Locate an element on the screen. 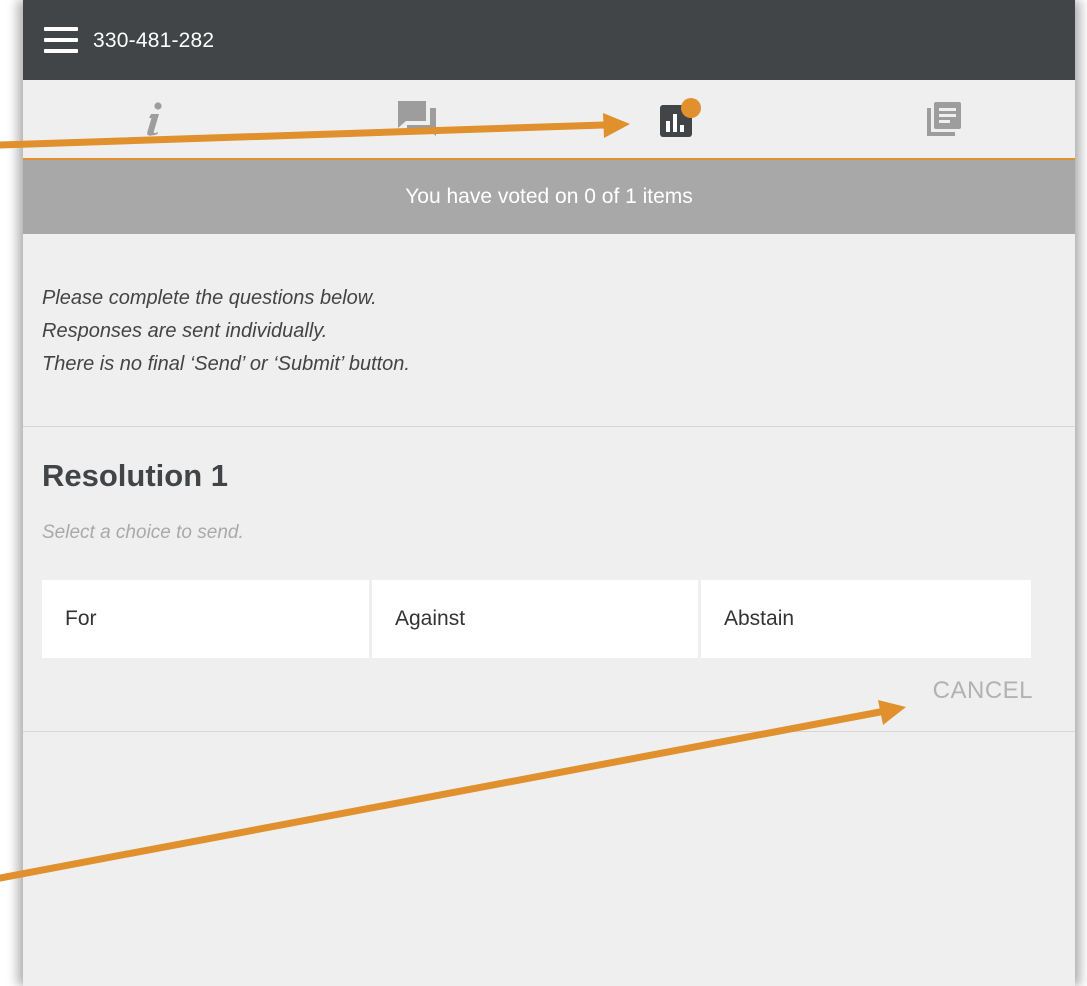 The image size is (1087, 986). tab-polls is located at coordinates (680, 119).